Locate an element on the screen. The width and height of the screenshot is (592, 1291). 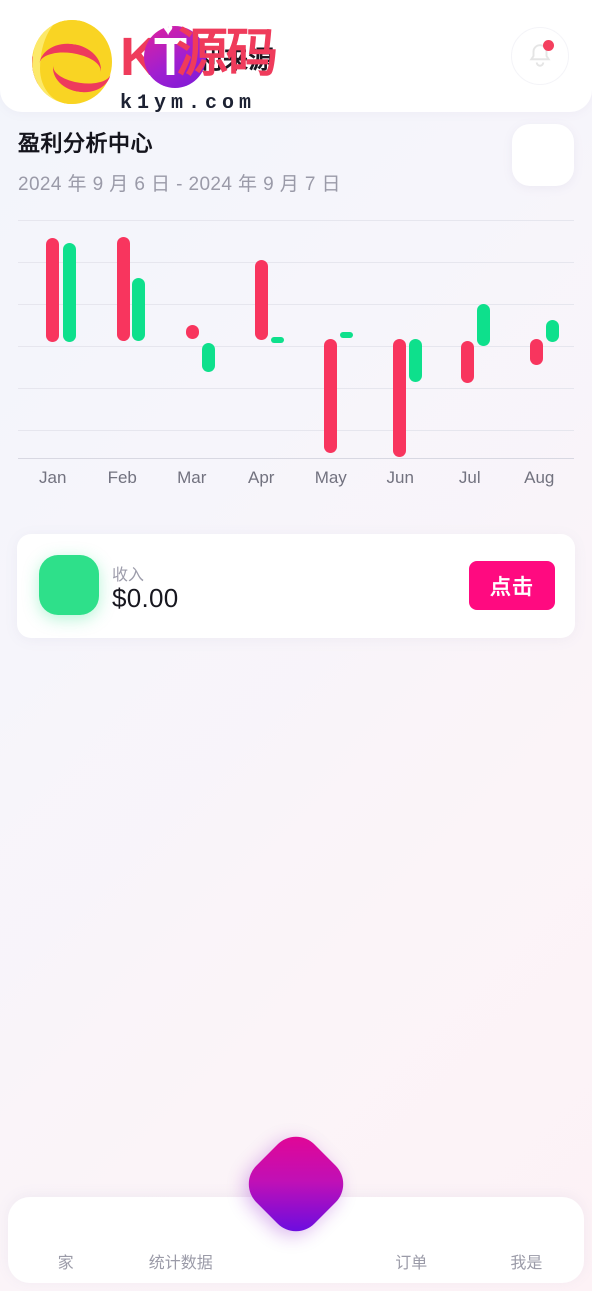
chart-x-axis: Jan Feb Mar Apr May Jun Jul Aug is located at coordinates (296, 483).